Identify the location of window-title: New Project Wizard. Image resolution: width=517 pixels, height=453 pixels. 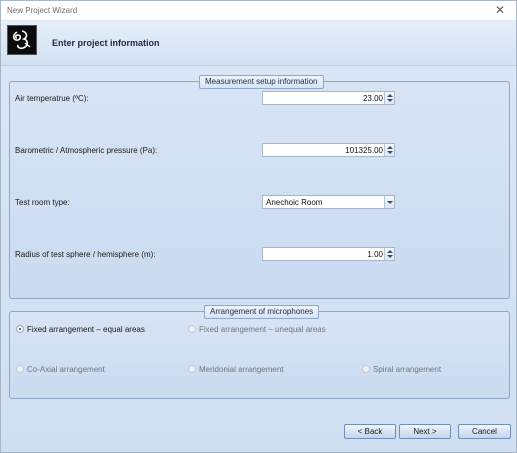
(42, 10).